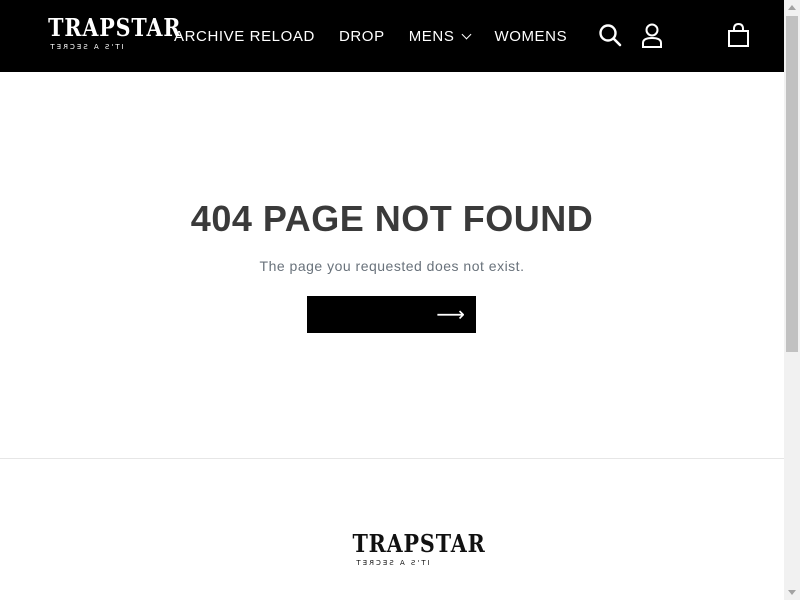 The height and width of the screenshot is (600, 800). I want to click on search-icon, so click(610, 35).